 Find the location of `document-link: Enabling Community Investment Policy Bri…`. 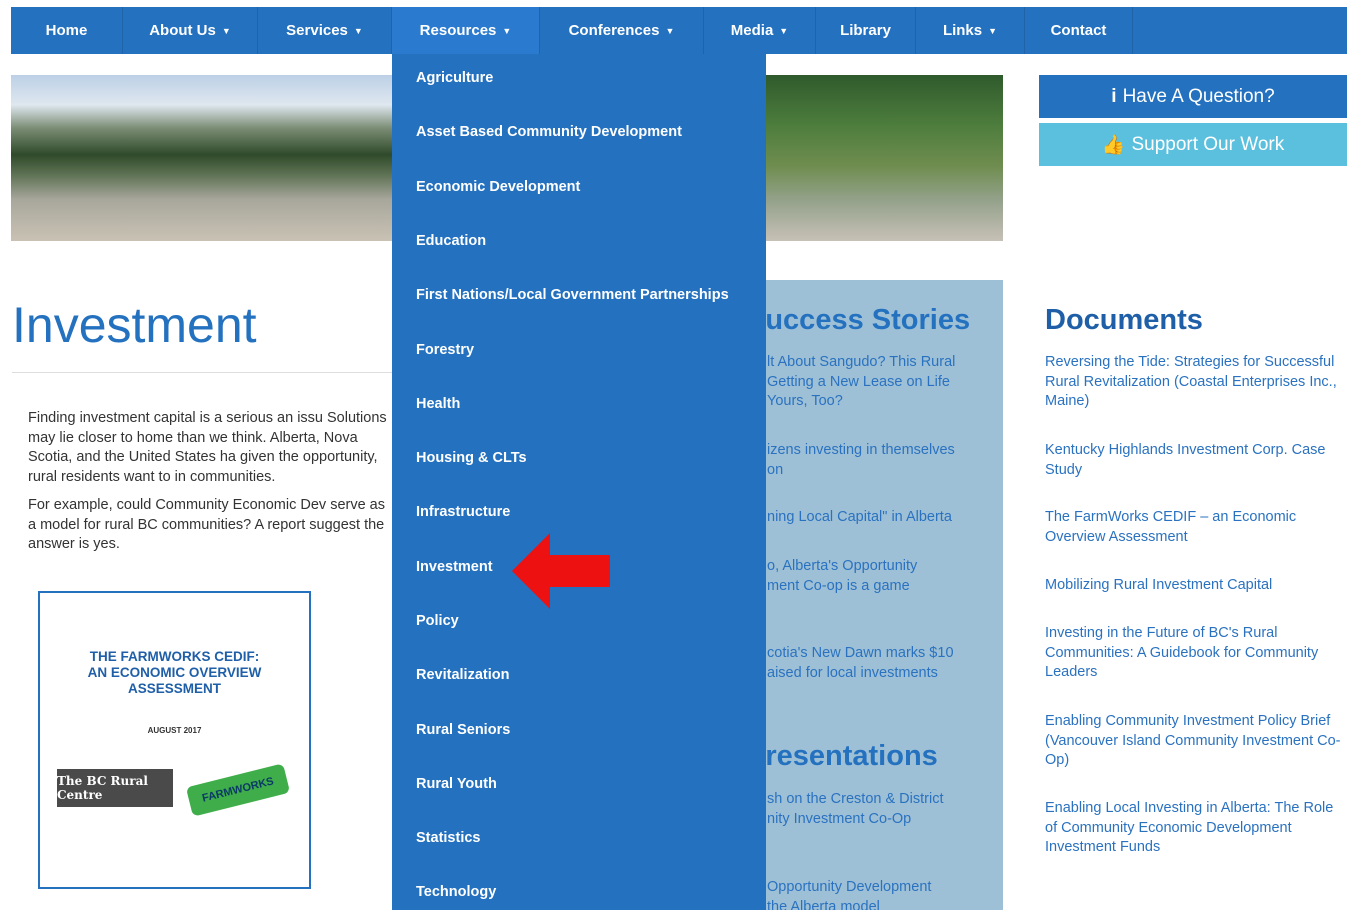

document-link: Enabling Community Investment Policy Bri… is located at coordinates (1195, 741).